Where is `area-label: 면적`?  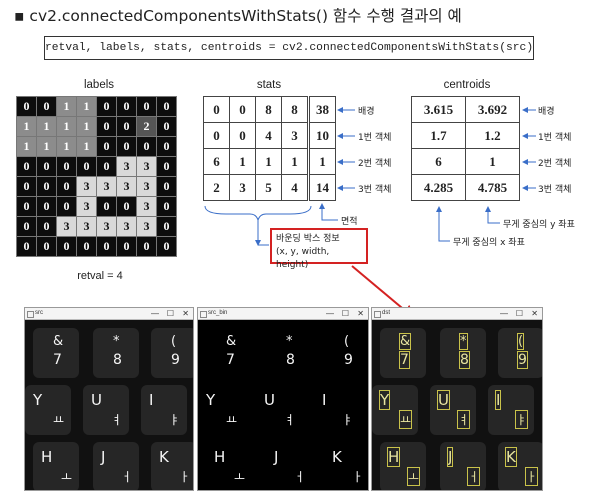
area-label: 면적 is located at coordinates (349, 222).